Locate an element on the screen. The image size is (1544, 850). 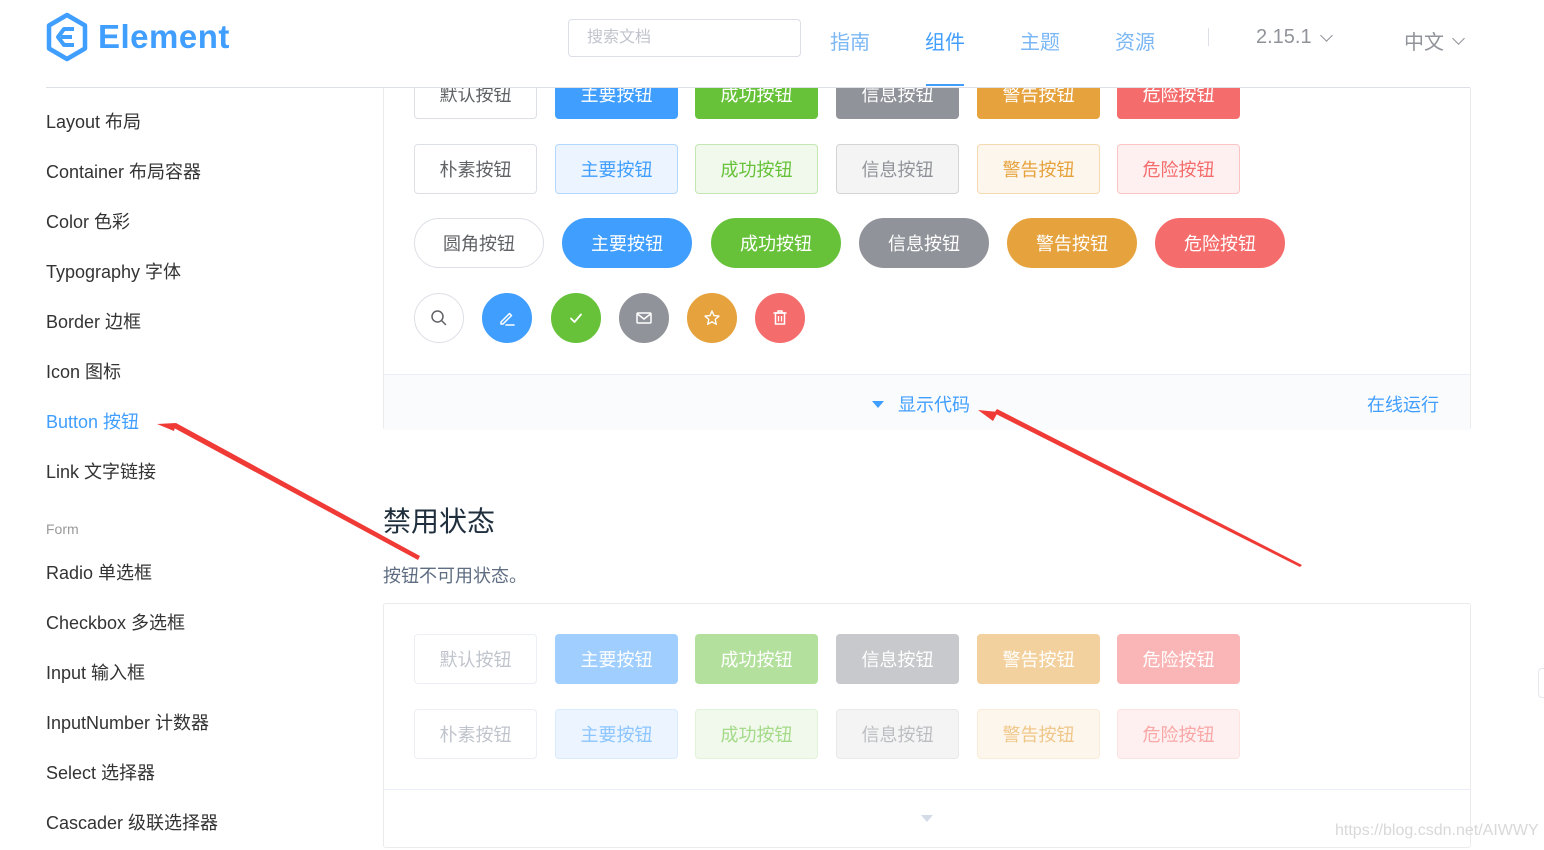
sidebar-item-typography: Typography 字体 is located at coordinates (113, 271).